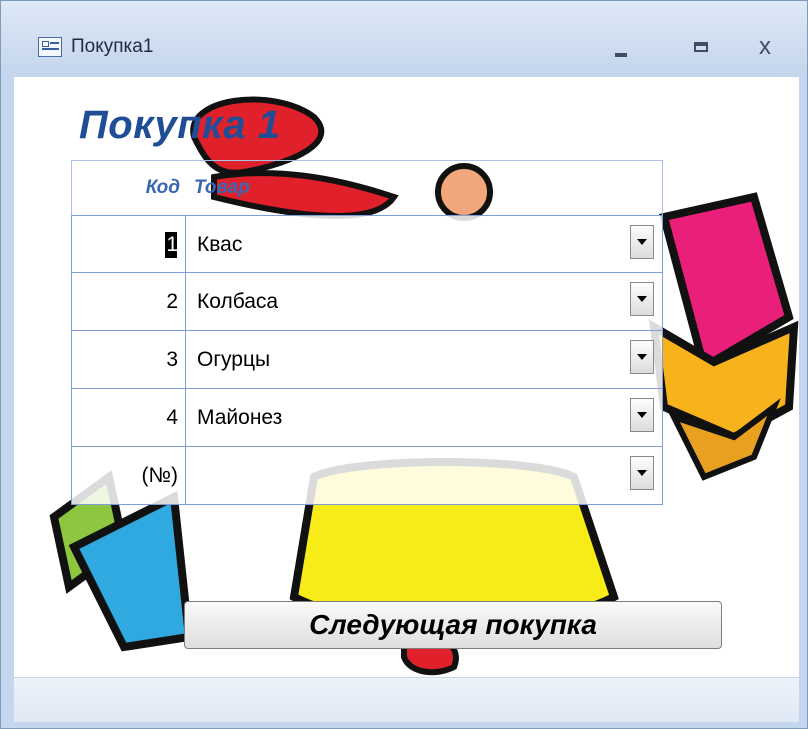 This screenshot has width=808, height=729. What do you see at coordinates (180, 125) in the screenshot?
I see `form-title: Покупка 1` at bounding box center [180, 125].